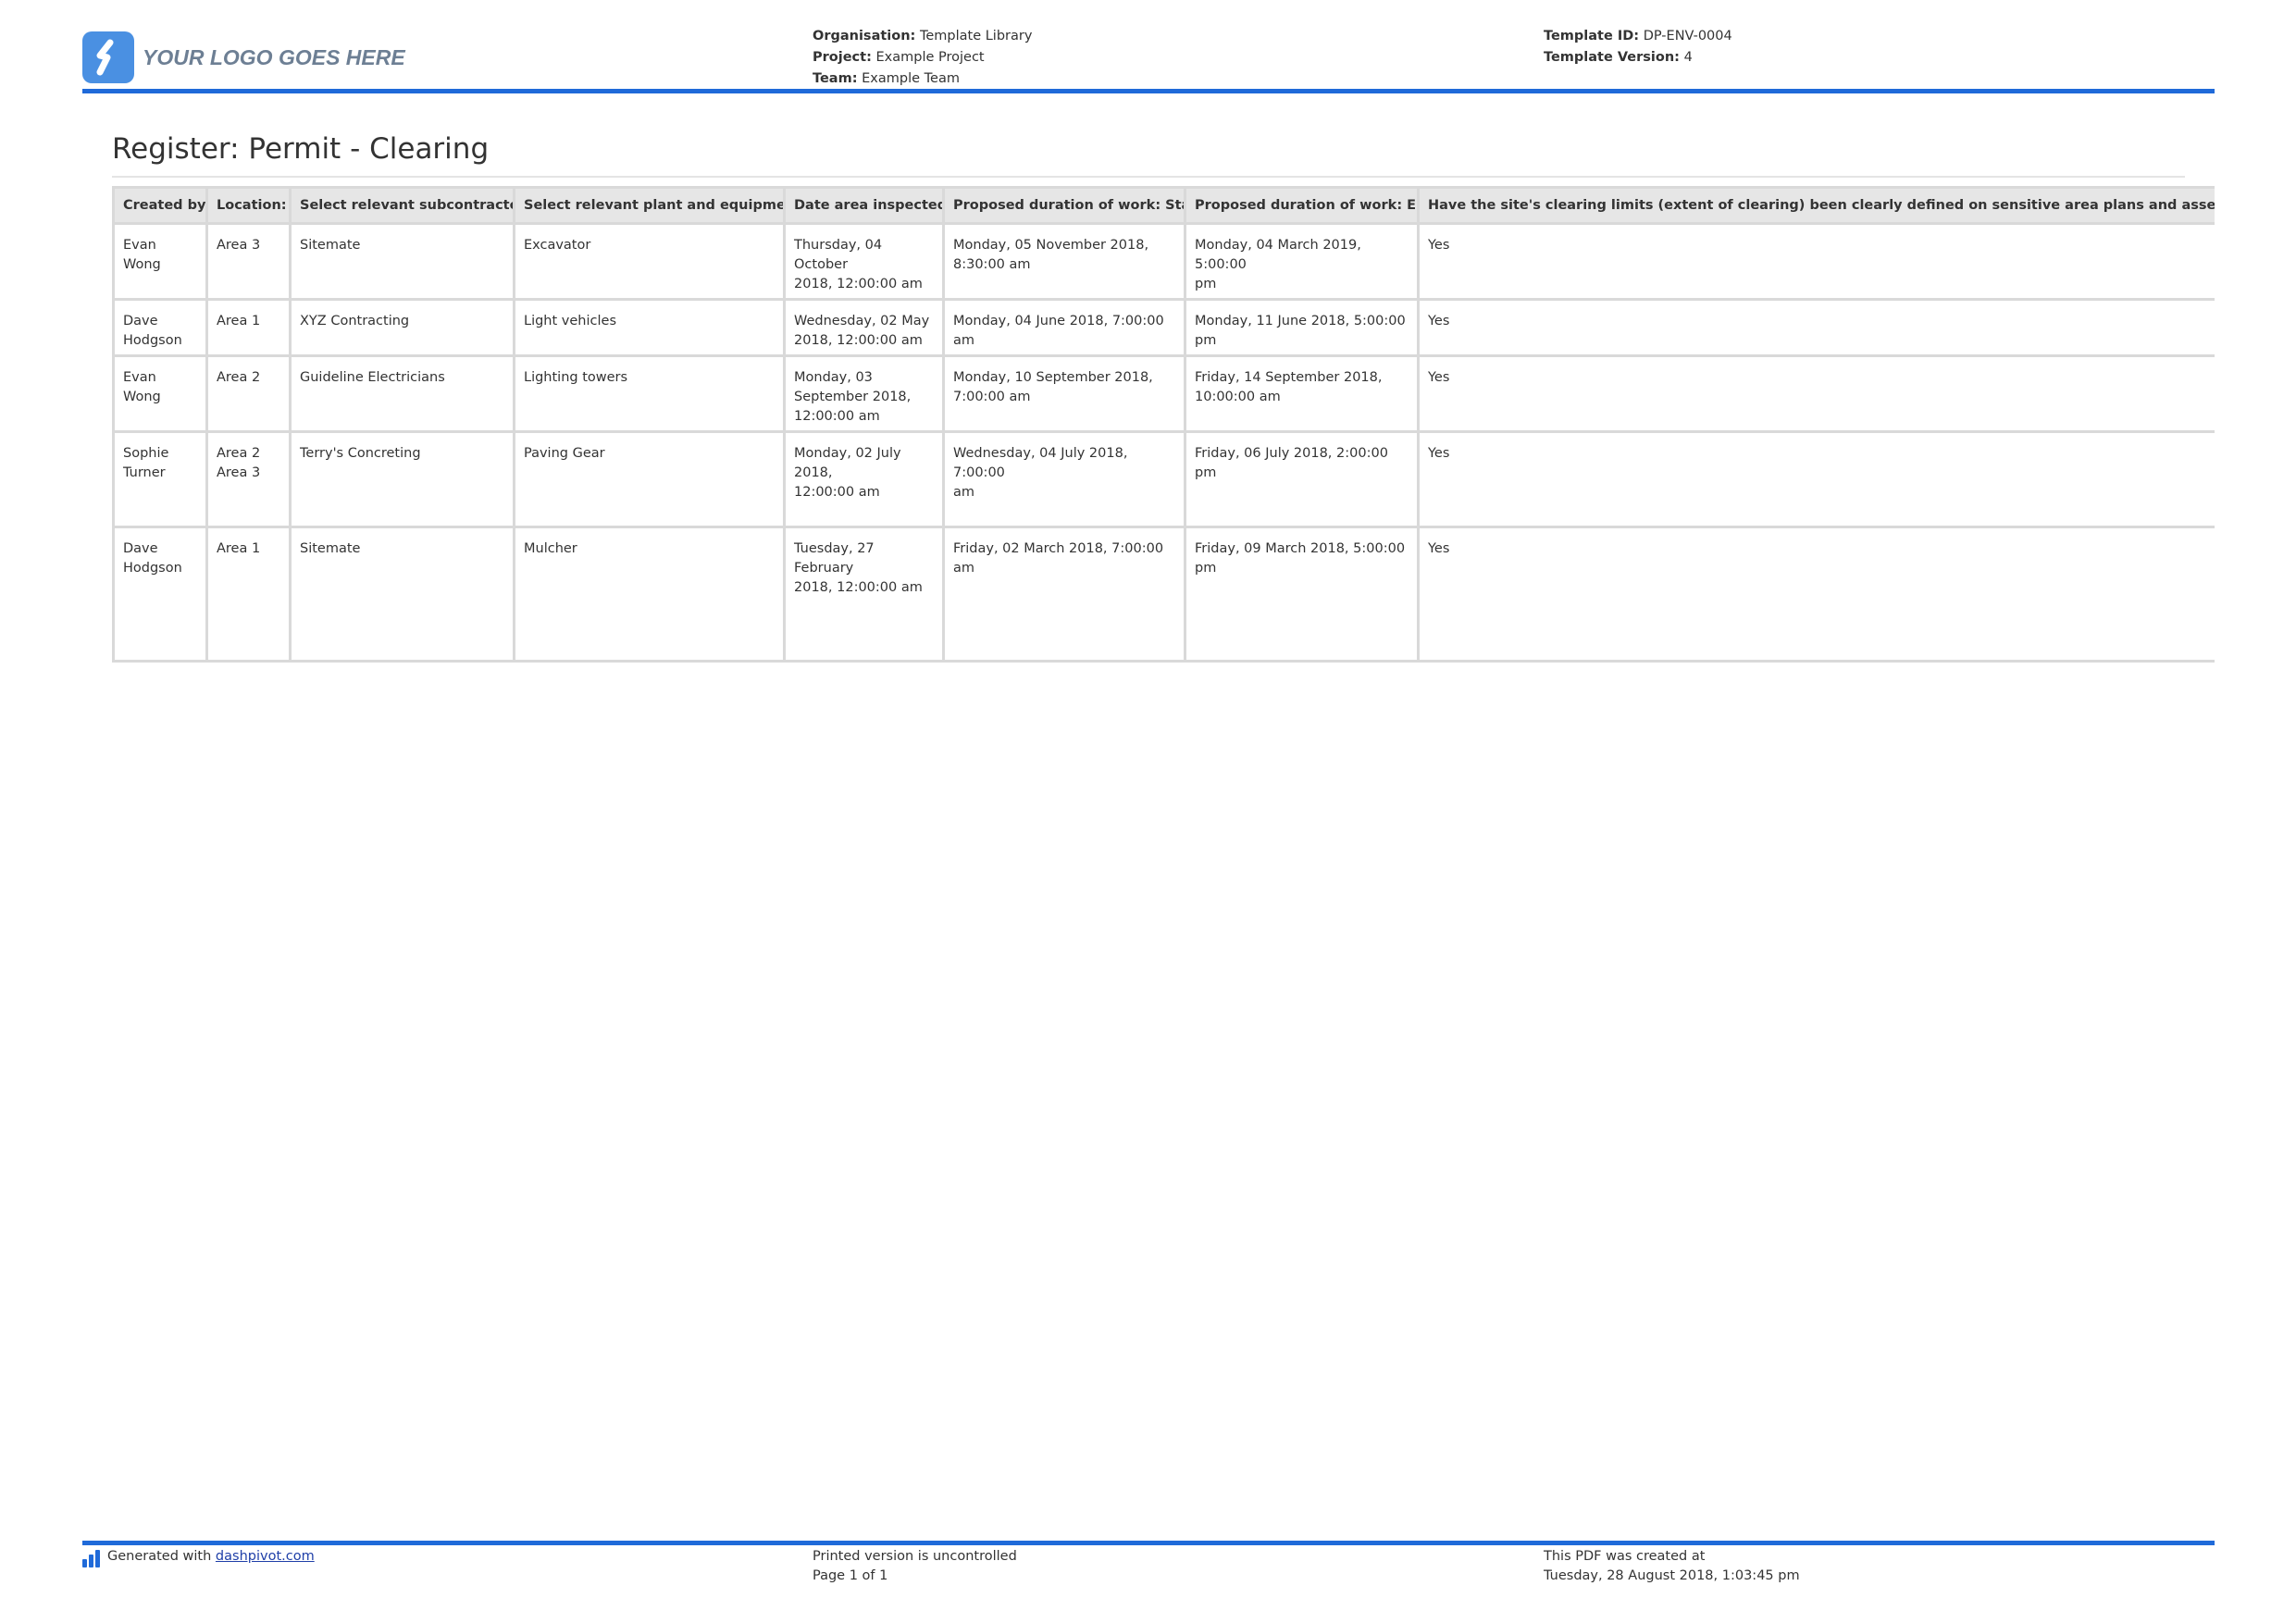  I want to click on end-cell: Monday, 11 June 2018, 5:00:00 pm, so click(1302, 327).